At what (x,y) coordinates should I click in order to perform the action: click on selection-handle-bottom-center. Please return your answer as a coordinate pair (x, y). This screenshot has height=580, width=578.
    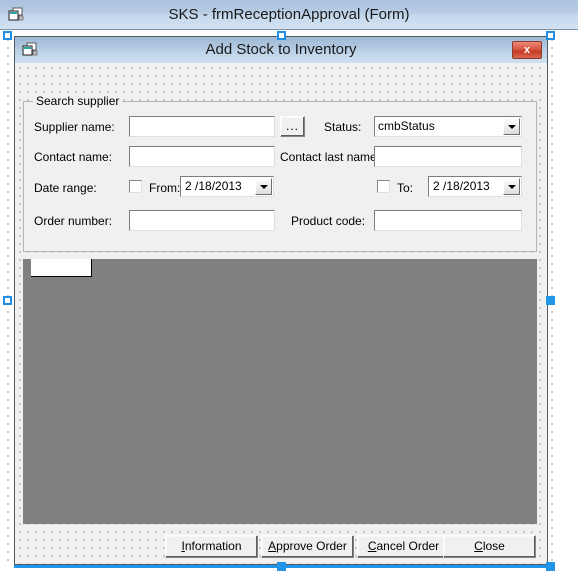
    Looking at the image, I should click on (281, 566).